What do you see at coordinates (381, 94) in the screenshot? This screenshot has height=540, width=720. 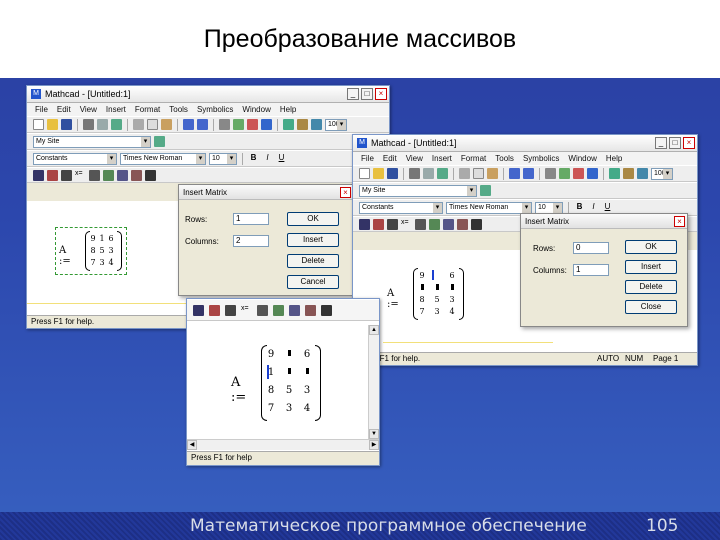 I see `close-button: ×` at bounding box center [381, 94].